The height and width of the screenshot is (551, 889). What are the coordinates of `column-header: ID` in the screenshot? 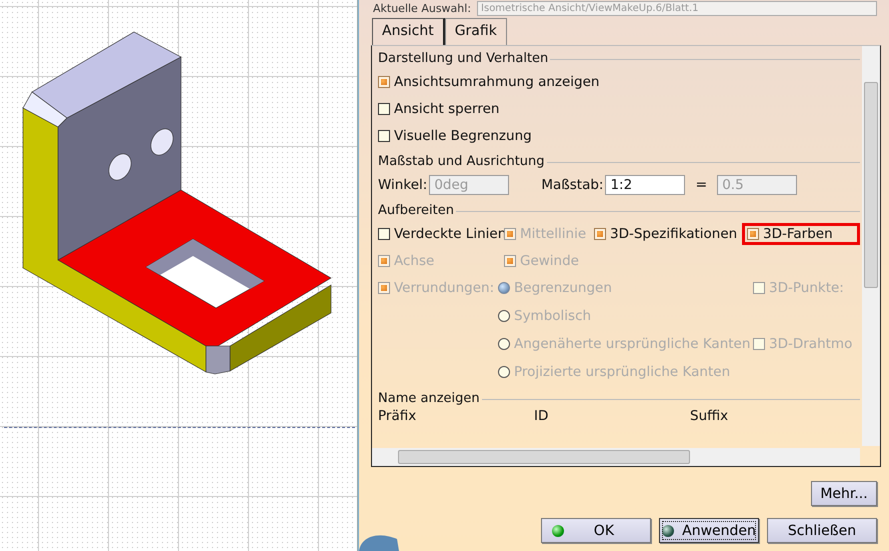 It's located at (542, 417).